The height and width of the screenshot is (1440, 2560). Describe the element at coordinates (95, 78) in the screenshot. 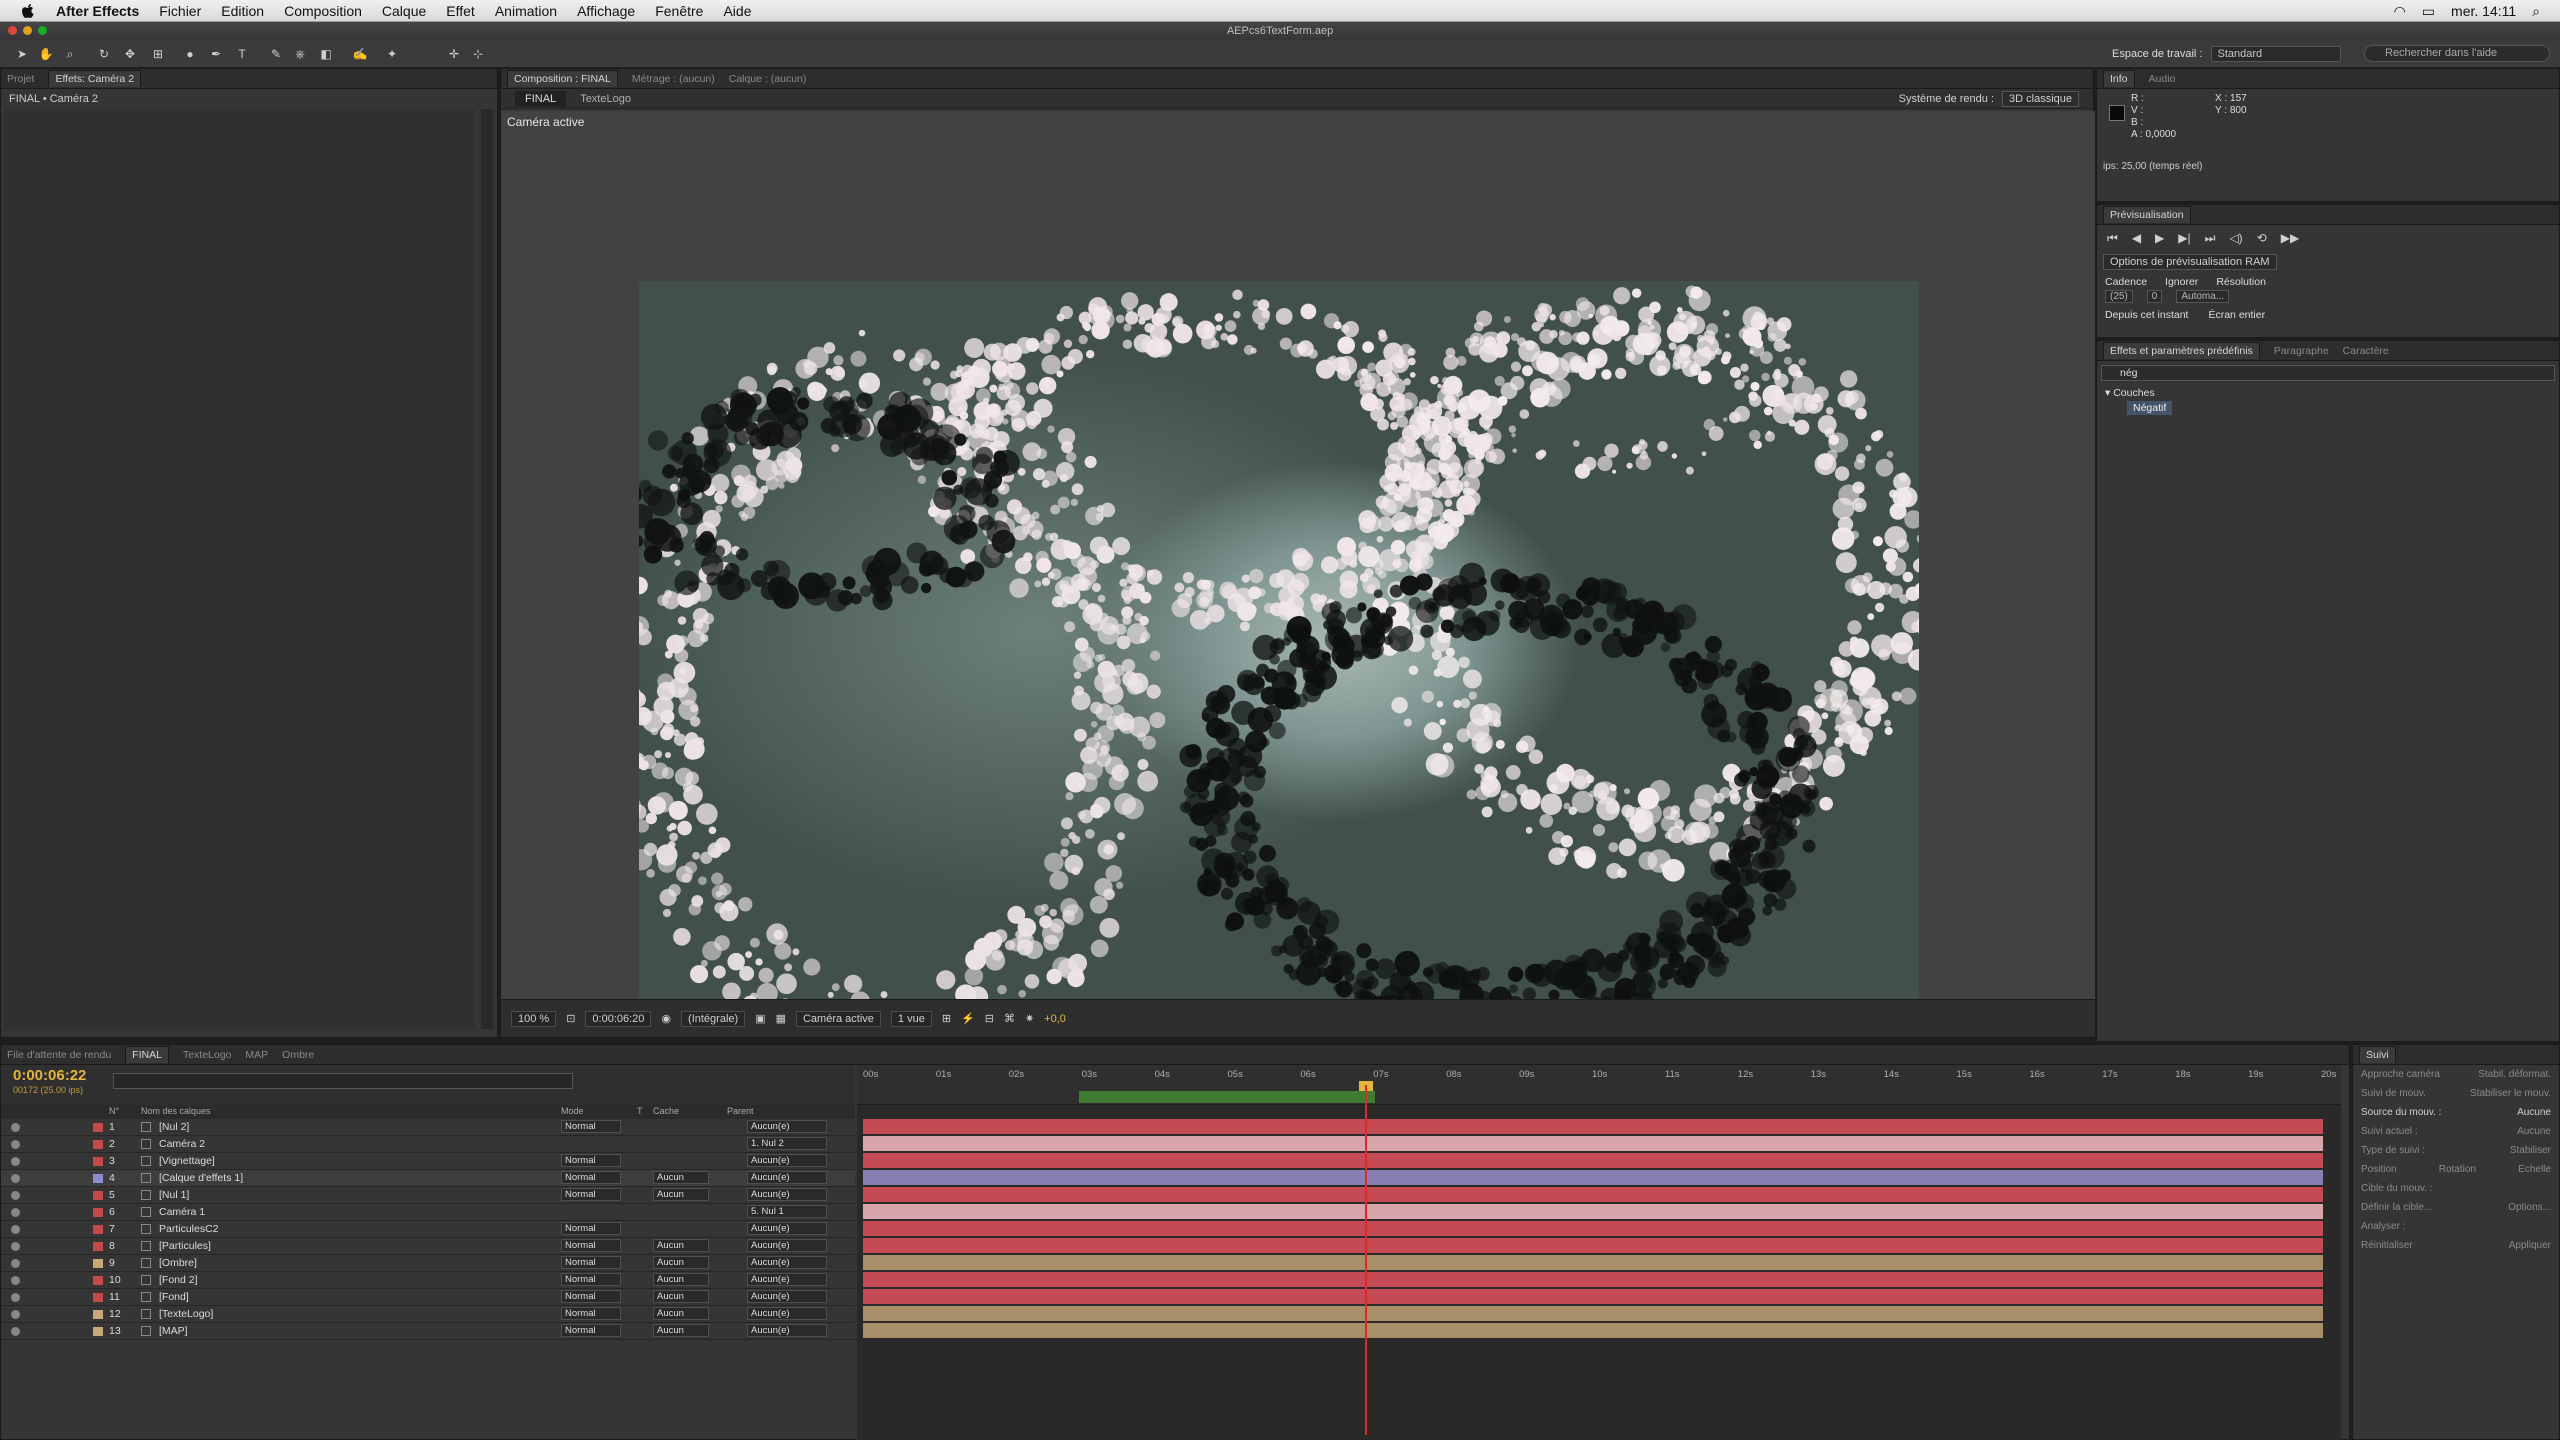

I see `tab-effect-controls: Effets: Caméra 2` at that location.